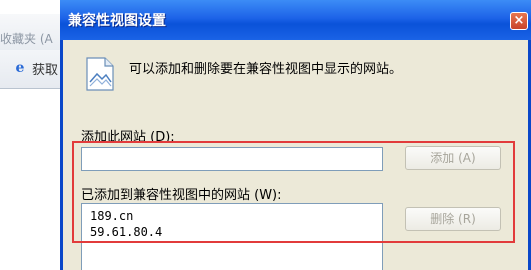  Describe the element at coordinates (519, 21) in the screenshot. I see `close-button: ×` at that location.